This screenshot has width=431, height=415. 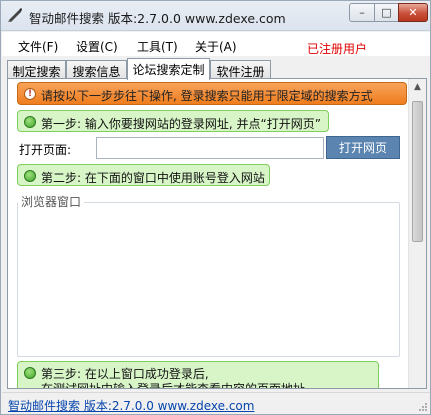 What do you see at coordinates (198, 375) in the screenshot?
I see `step3-banner: 第三步: 在以上窗口成功登录后, 在测试网址中输入登录后才能查看内容的页面地址` at bounding box center [198, 375].